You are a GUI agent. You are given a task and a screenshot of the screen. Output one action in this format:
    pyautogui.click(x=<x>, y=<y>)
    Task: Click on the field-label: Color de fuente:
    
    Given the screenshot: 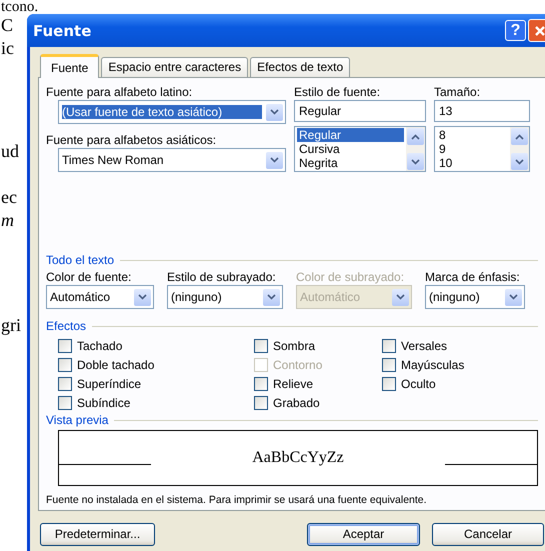 What is the action you would take?
    pyautogui.click(x=89, y=277)
    